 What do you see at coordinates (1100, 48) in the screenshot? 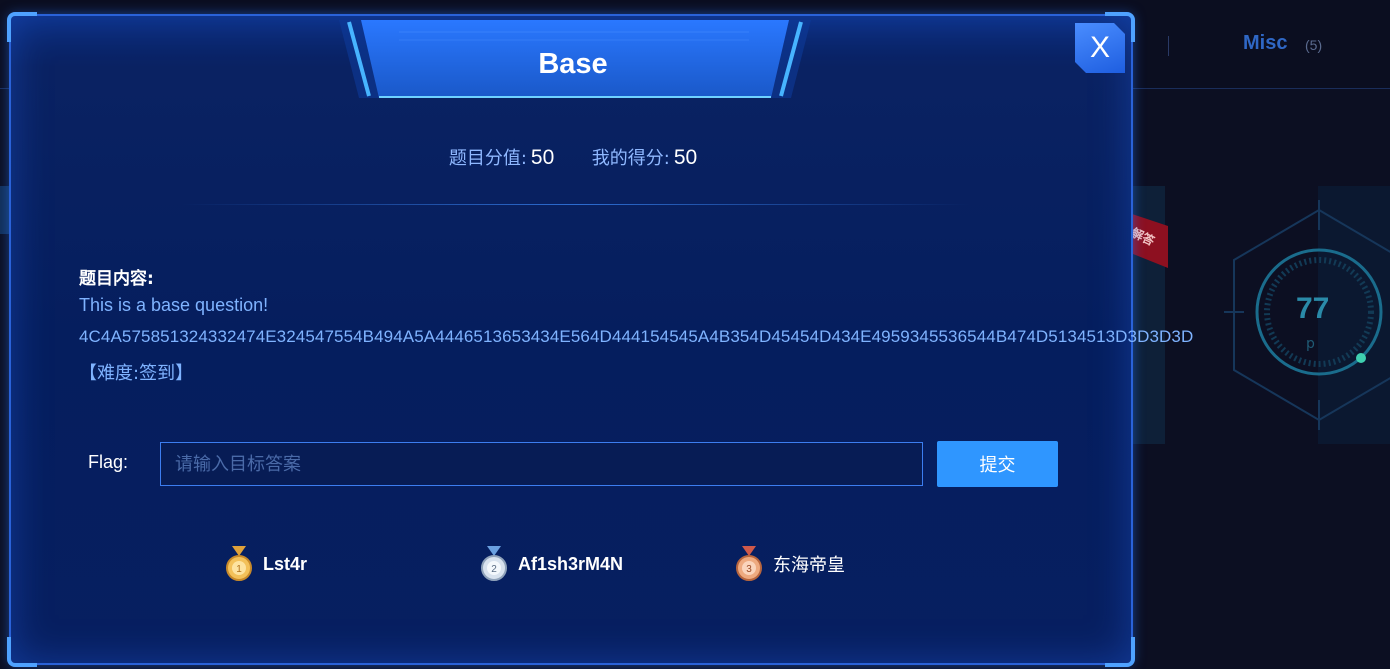
I see `close-button: X` at bounding box center [1100, 48].